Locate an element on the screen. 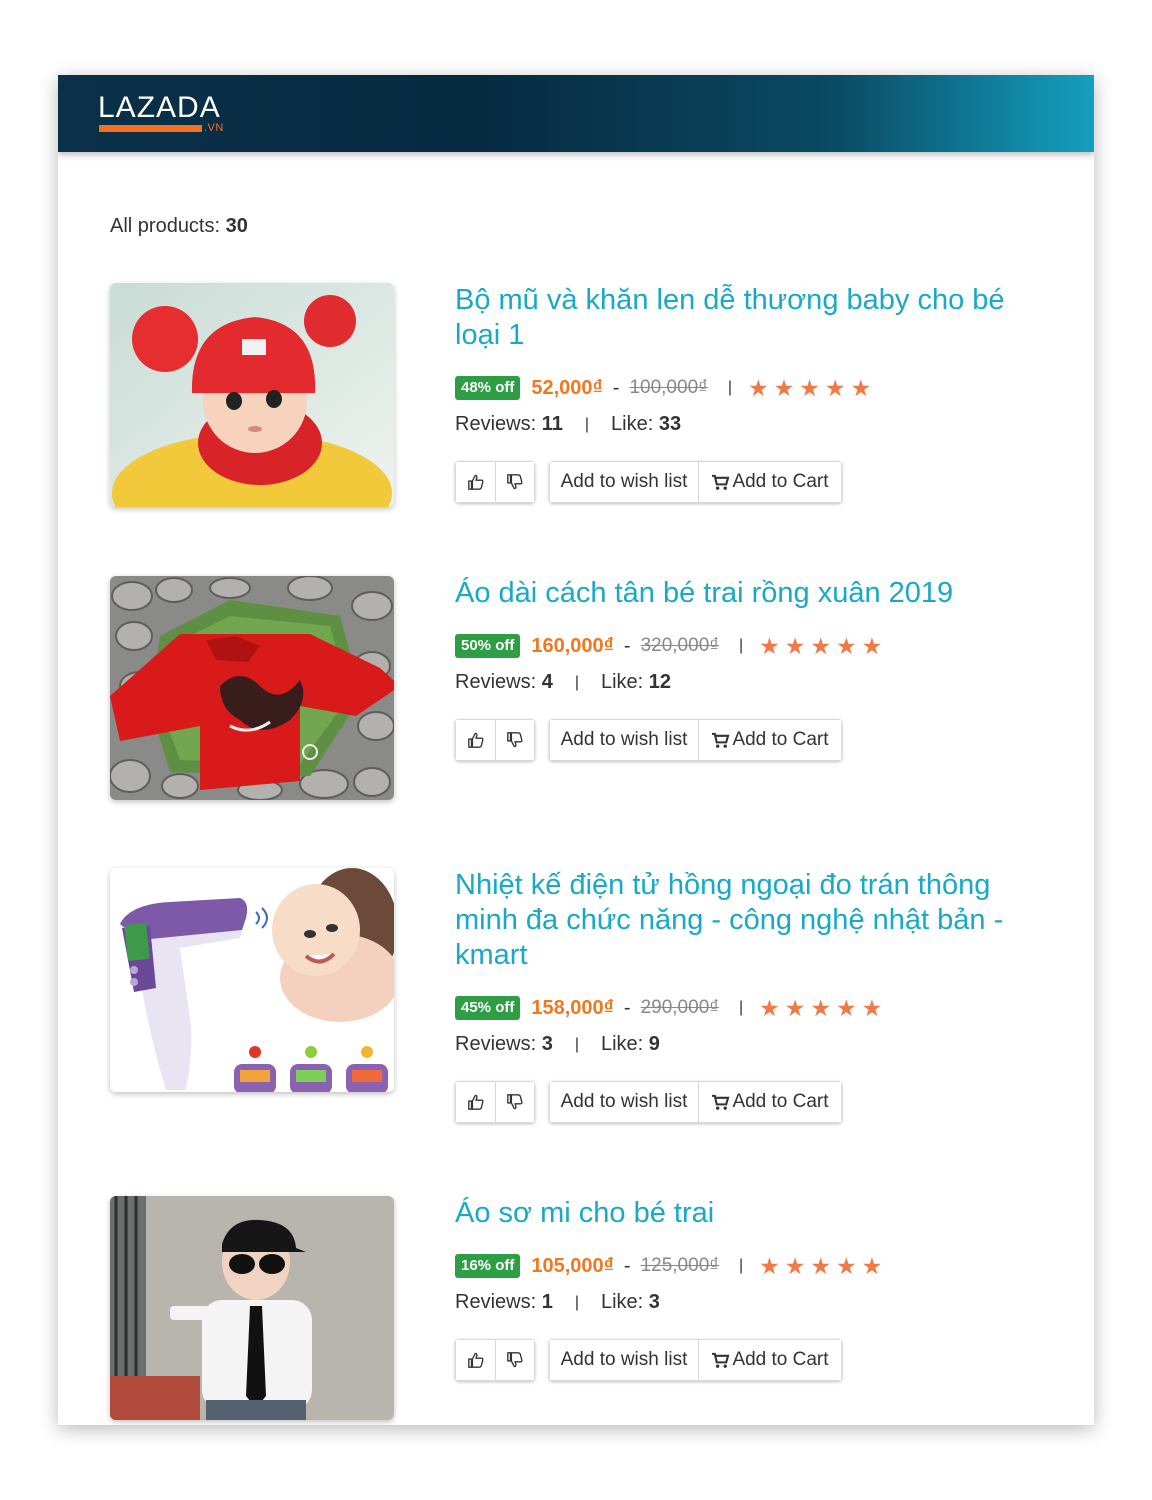  likes-count: 33 is located at coordinates (670, 424).